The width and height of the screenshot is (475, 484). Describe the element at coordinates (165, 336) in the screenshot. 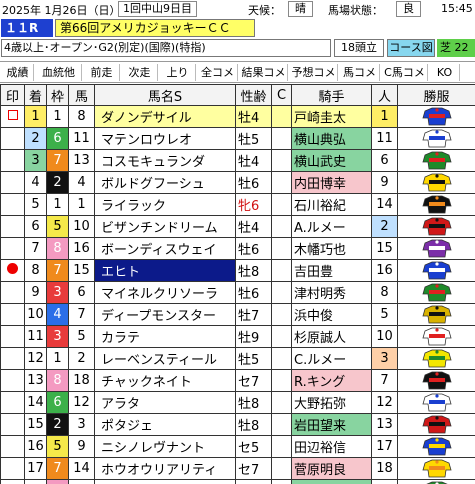

I see `horse-name: カラテ` at that location.